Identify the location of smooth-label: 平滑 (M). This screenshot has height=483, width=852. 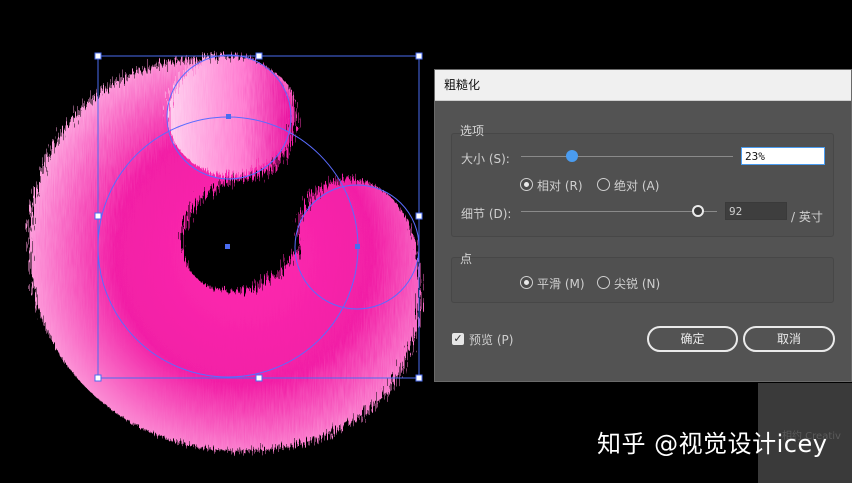
(561, 283).